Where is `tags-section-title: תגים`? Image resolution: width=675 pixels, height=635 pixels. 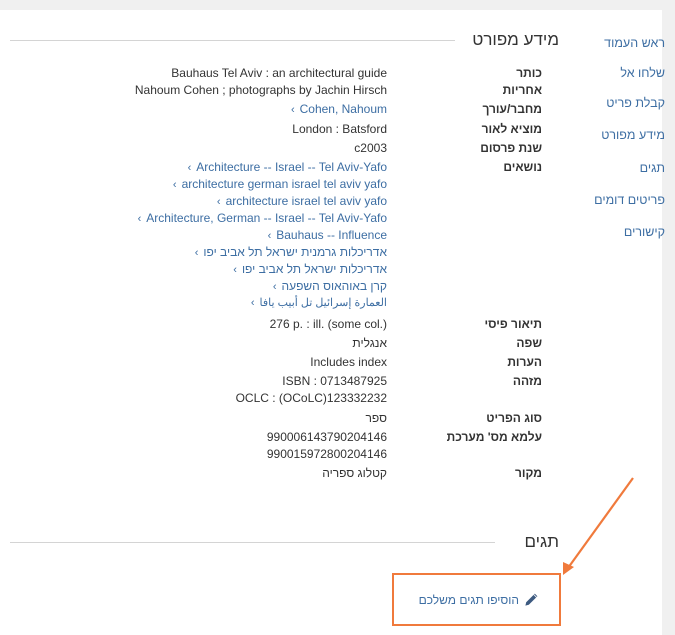
tags-section-title: תגים is located at coordinates (541, 541).